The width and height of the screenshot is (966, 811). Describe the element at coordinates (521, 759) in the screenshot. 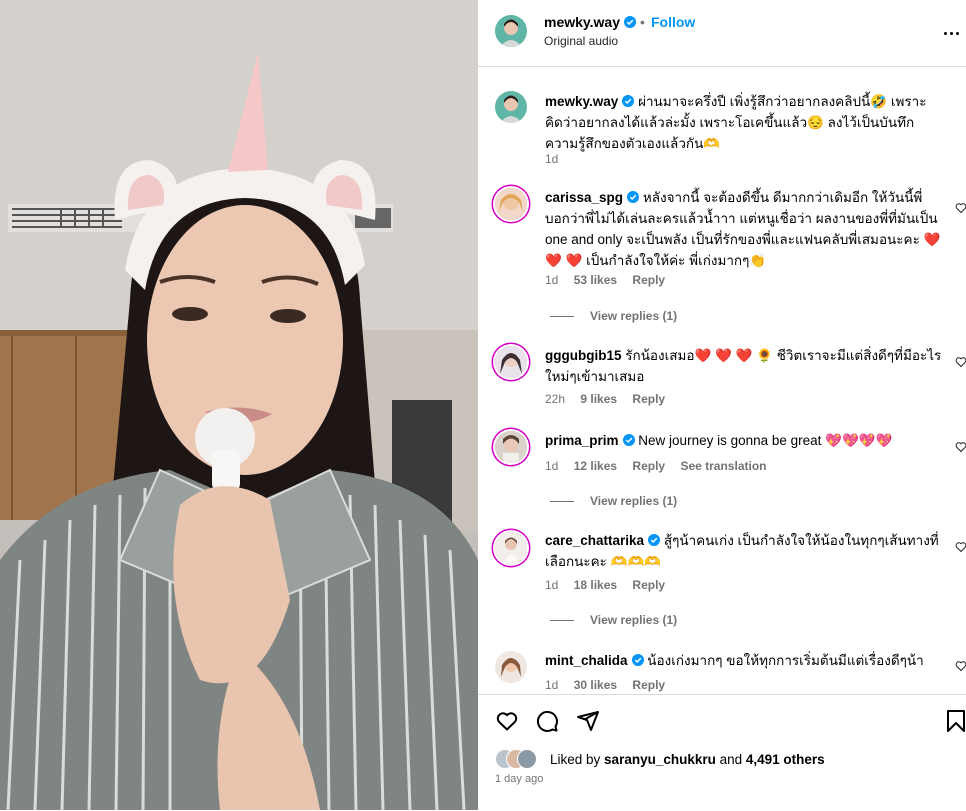

I see `liked-by-avatars` at that location.